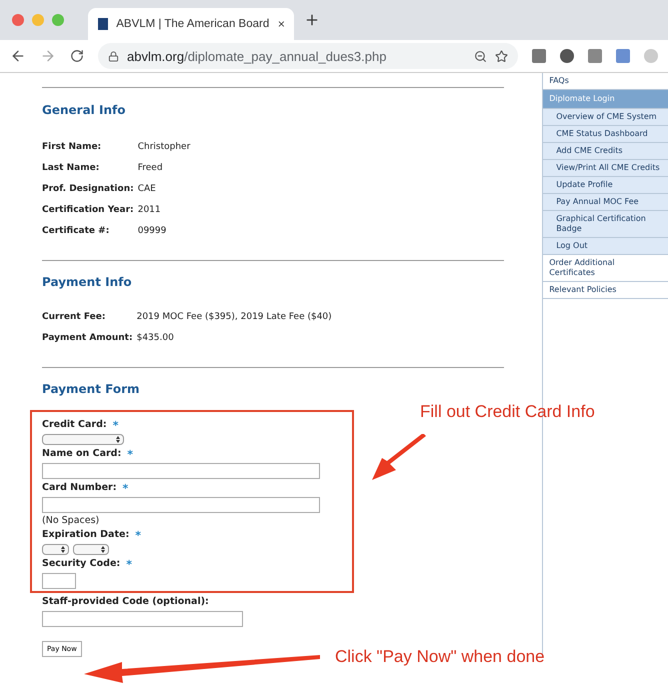 The height and width of the screenshot is (685, 668). I want to click on sidebar-item: Add CME Credits, so click(605, 151).